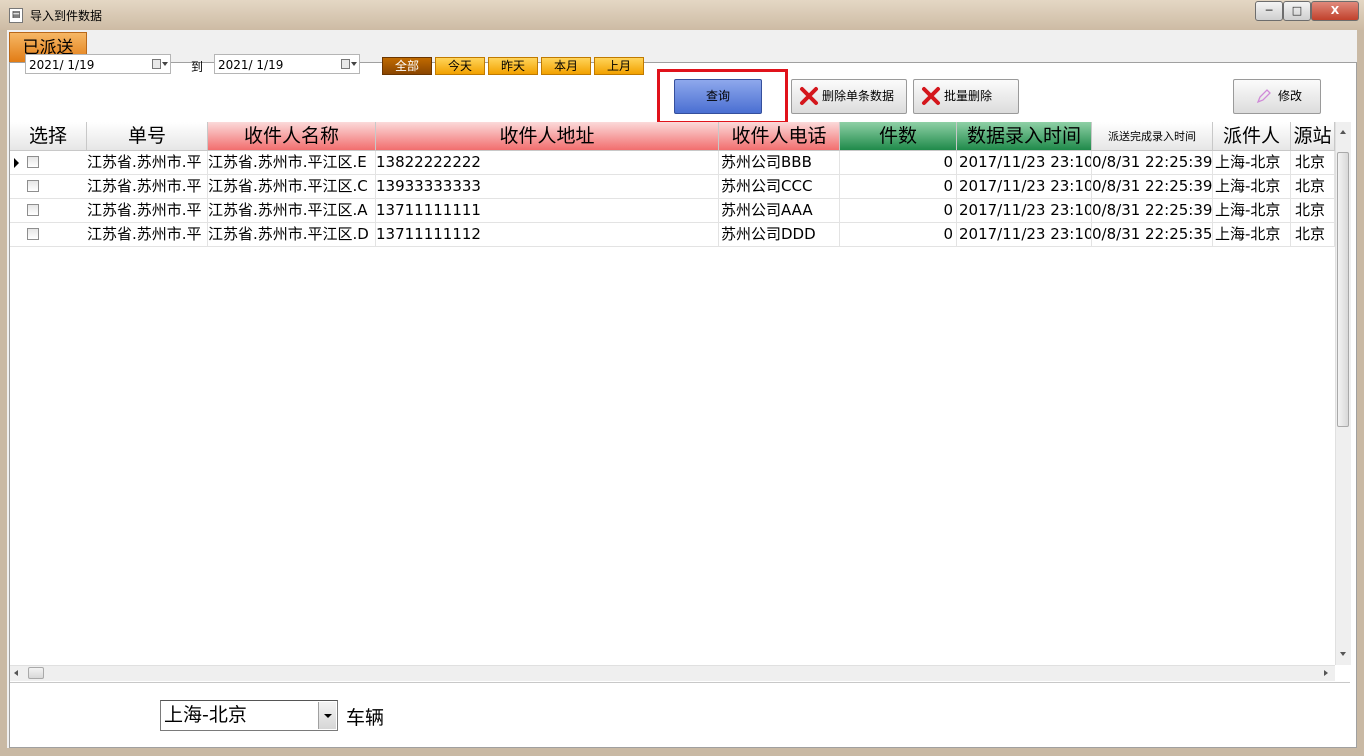 The height and width of the screenshot is (756, 1364). Describe the element at coordinates (205, 715) in the screenshot. I see `route-select-value: 上海-北京` at that location.